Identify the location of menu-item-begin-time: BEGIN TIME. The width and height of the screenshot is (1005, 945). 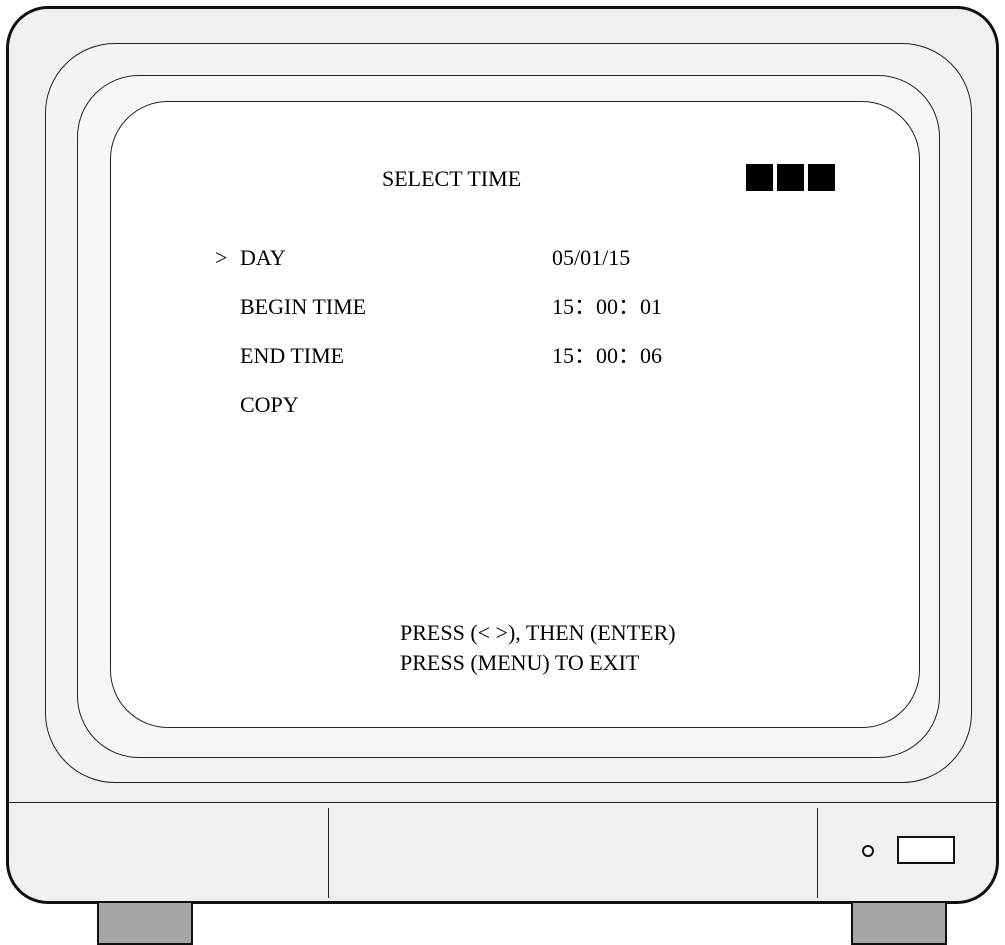
(303, 307).